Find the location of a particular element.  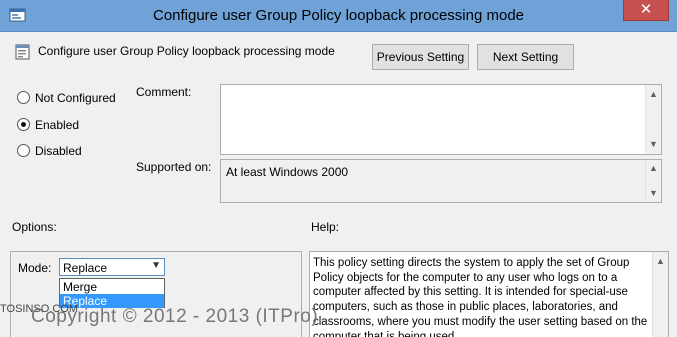

radio-not-configured: Not Configured is located at coordinates (66, 97).